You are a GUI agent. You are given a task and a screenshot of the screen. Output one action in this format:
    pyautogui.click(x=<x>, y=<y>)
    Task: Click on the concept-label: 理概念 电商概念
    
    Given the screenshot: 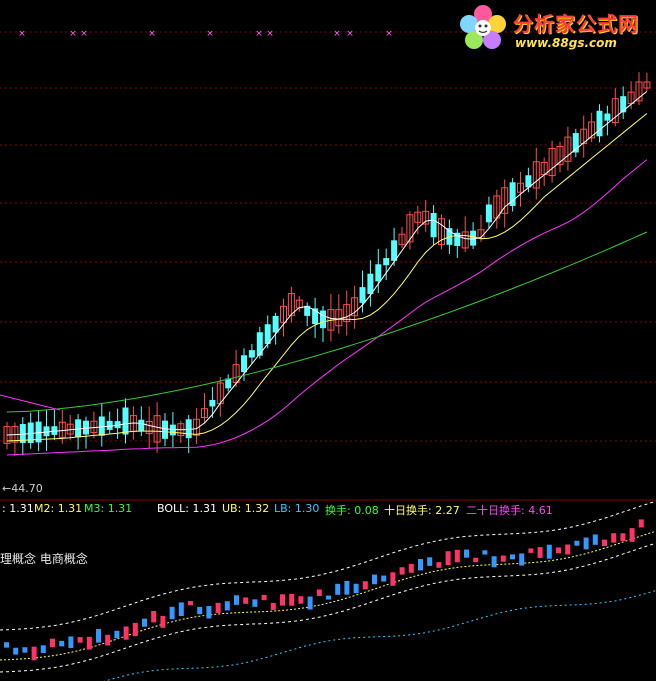 What is the action you would take?
    pyautogui.click(x=44, y=558)
    